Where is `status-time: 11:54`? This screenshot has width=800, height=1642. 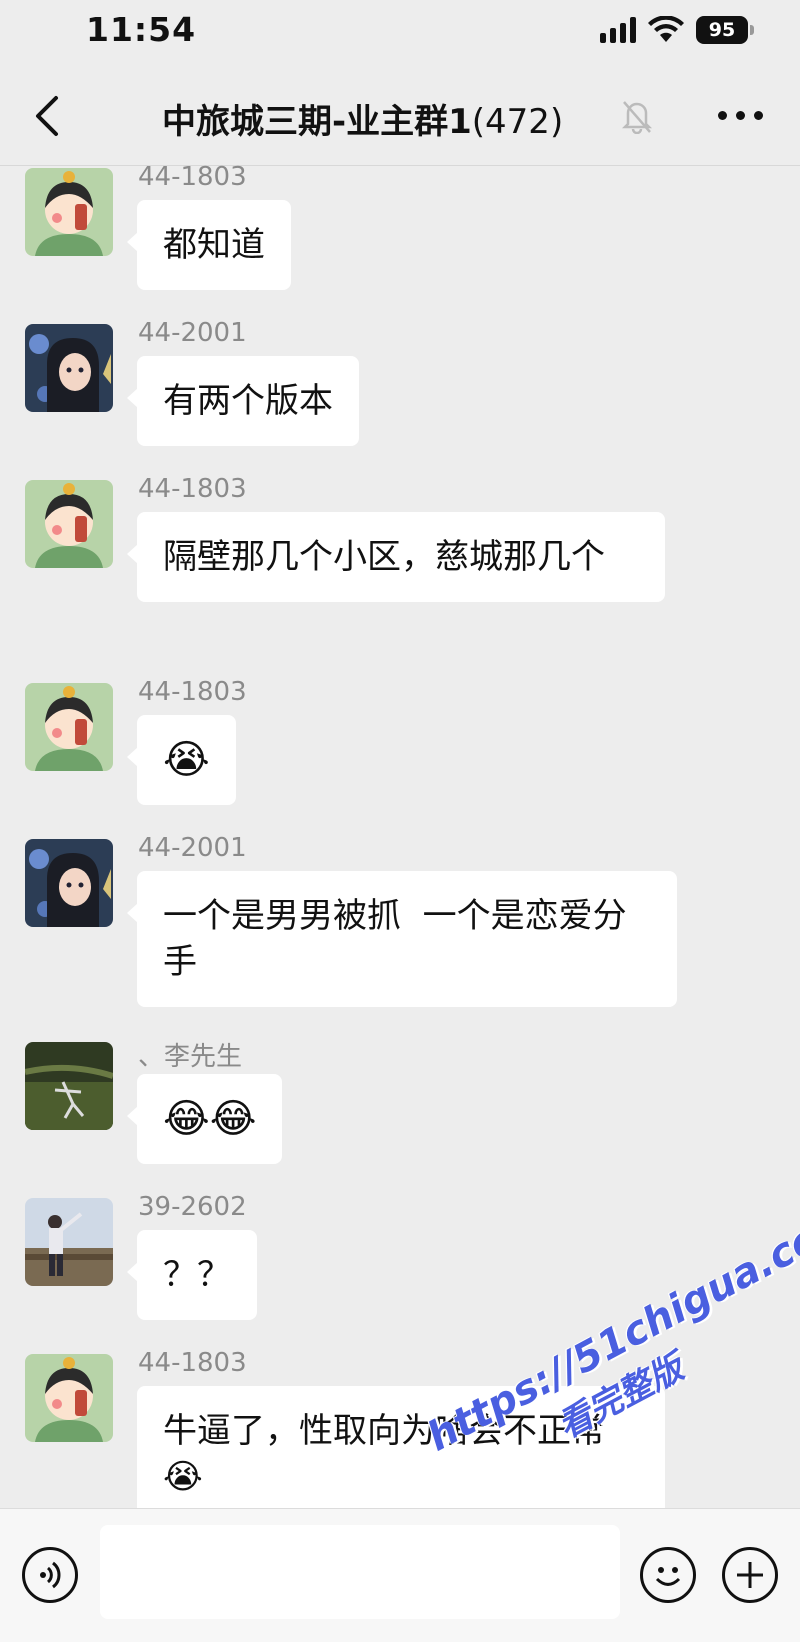
status-time: 11:54 is located at coordinates (141, 29).